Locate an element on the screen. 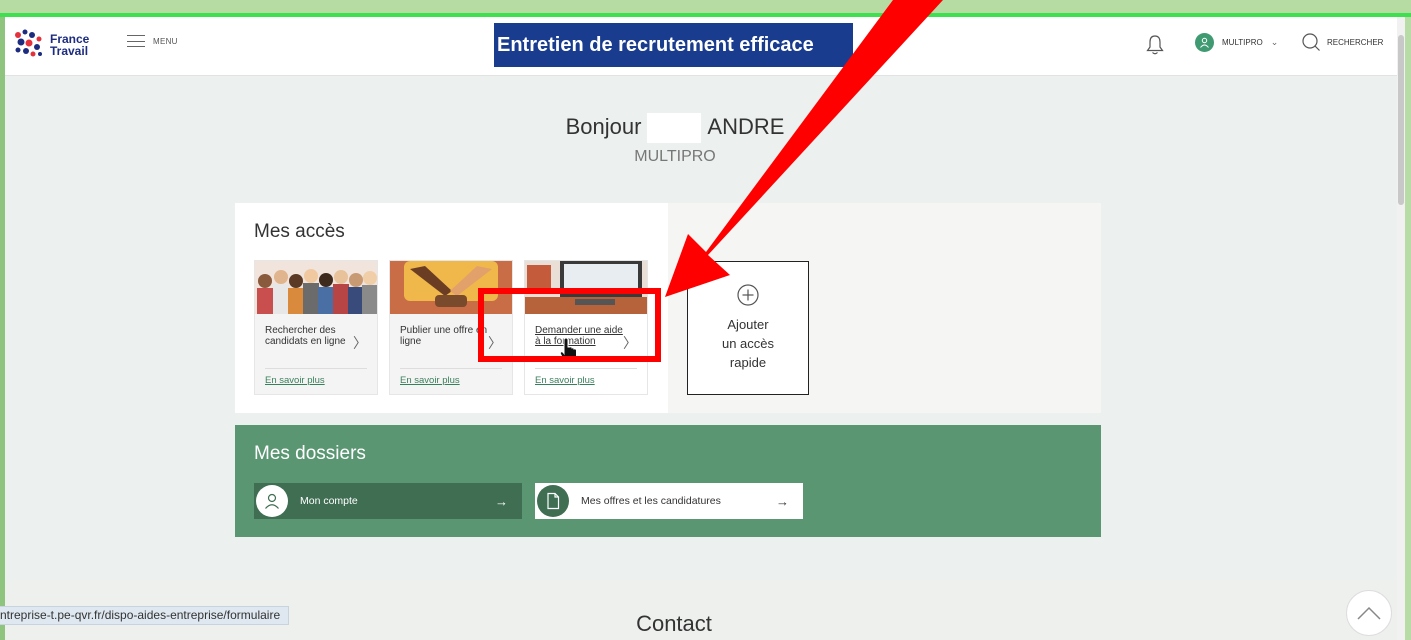  card-illustration-people is located at coordinates (316, 287).